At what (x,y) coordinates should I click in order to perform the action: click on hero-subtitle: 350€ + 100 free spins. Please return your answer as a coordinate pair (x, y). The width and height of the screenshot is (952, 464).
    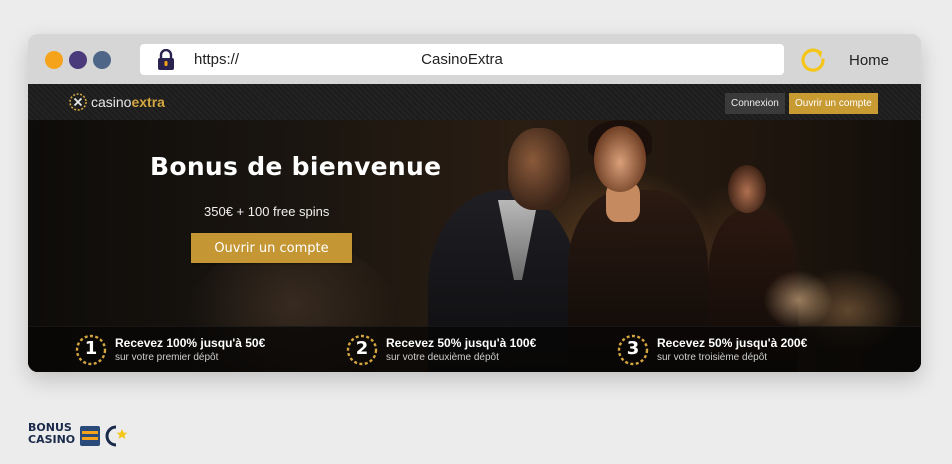
    Looking at the image, I should click on (267, 211).